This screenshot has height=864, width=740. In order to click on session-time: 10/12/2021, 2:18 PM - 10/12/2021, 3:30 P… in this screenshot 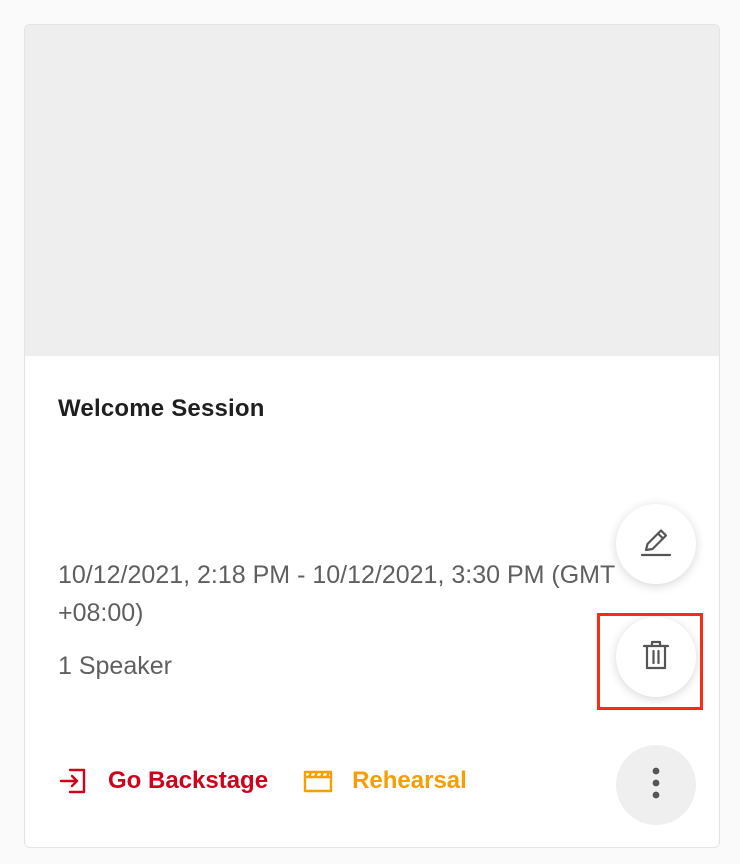, I will do `click(378, 594)`.